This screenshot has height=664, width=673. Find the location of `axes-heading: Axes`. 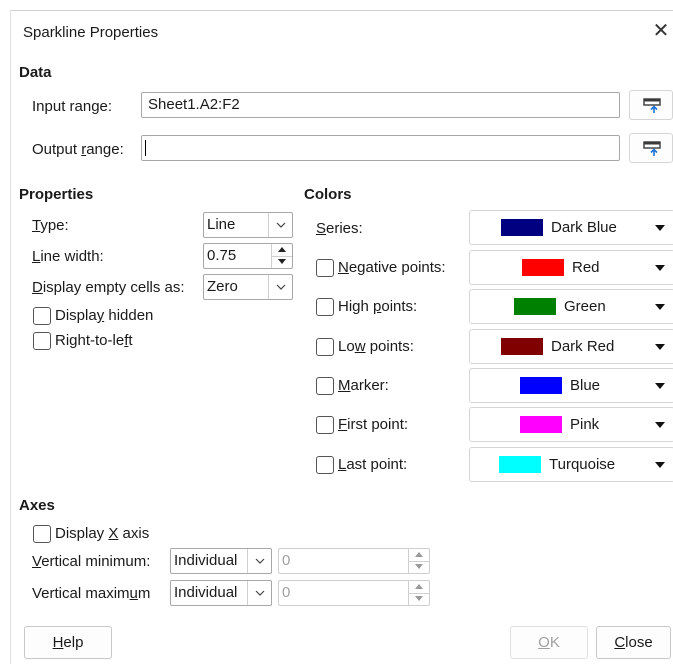

axes-heading: Axes is located at coordinates (37, 505).